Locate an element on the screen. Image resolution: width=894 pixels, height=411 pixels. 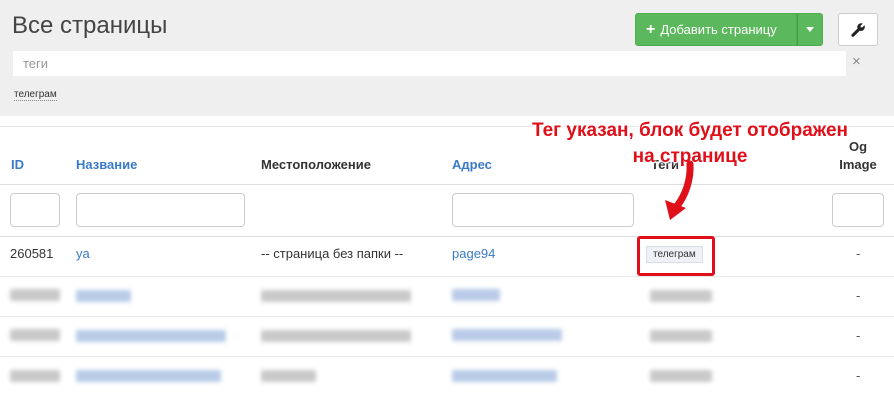
row1-og: - is located at coordinates (858, 253).